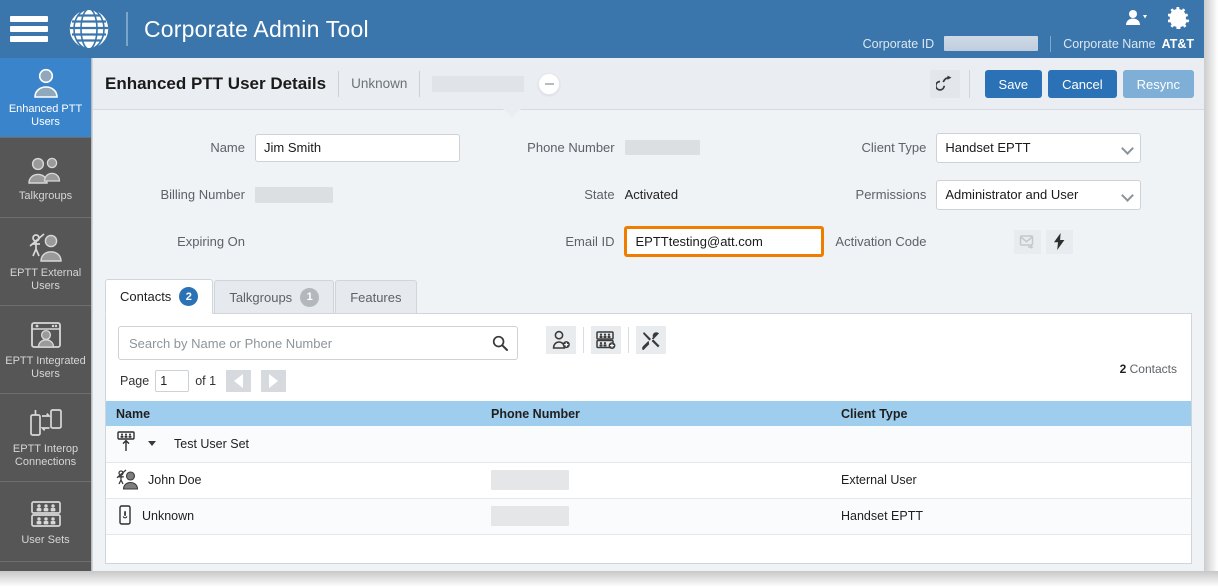 The image size is (1218, 587). I want to click on user-dropdown-icon, so click(1137, 20).